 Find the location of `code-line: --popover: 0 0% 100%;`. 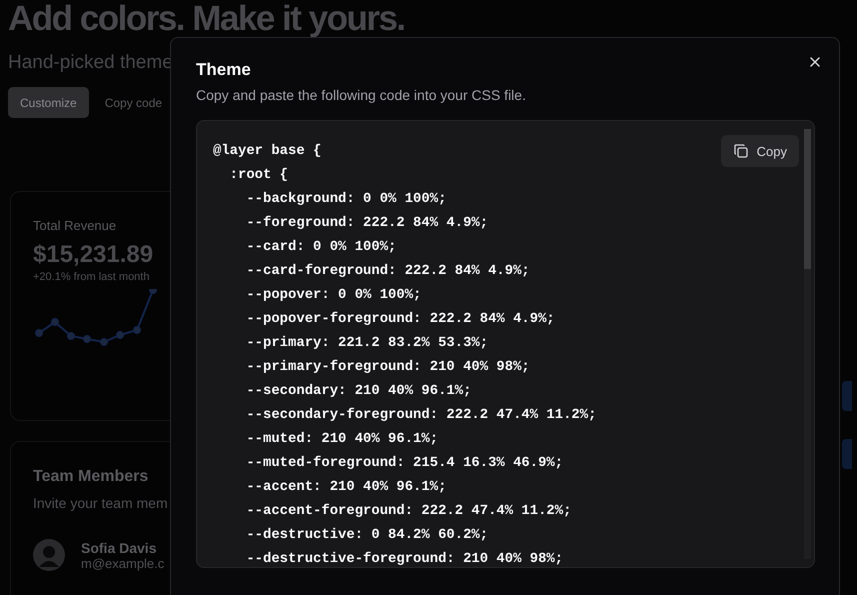

code-line: --popover: 0 0% 100%; is located at coordinates (333, 295).